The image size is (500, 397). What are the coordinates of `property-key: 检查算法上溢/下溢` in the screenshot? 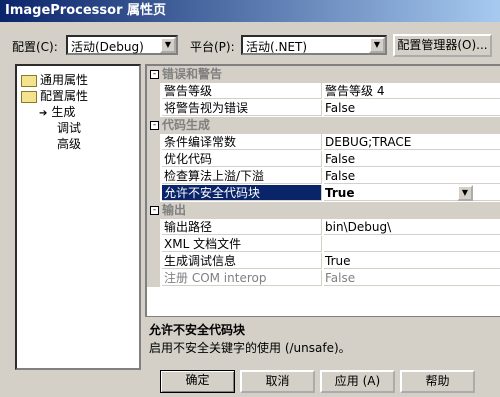 It's located at (242, 176).